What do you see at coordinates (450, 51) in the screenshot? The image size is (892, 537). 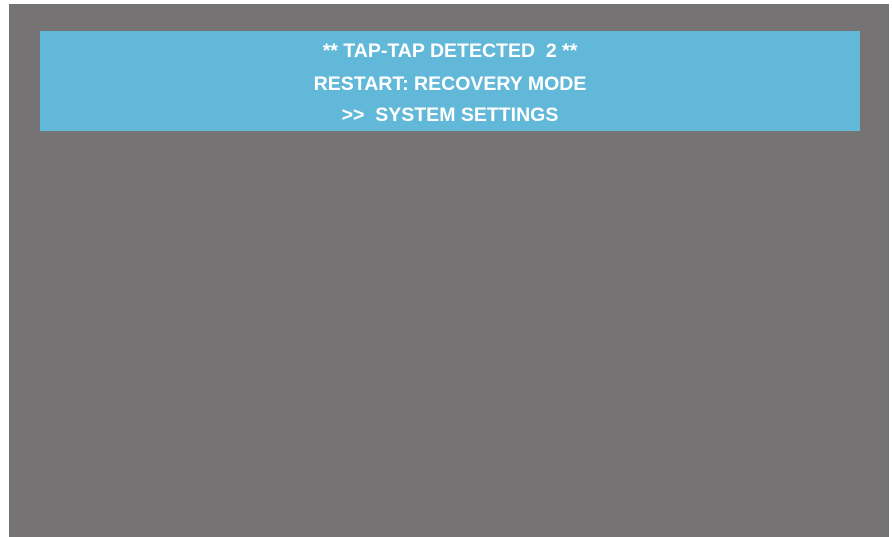 I see `tap-detected-message: ** TAP-TAP DETECTED 2 **` at bounding box center [450, 51].